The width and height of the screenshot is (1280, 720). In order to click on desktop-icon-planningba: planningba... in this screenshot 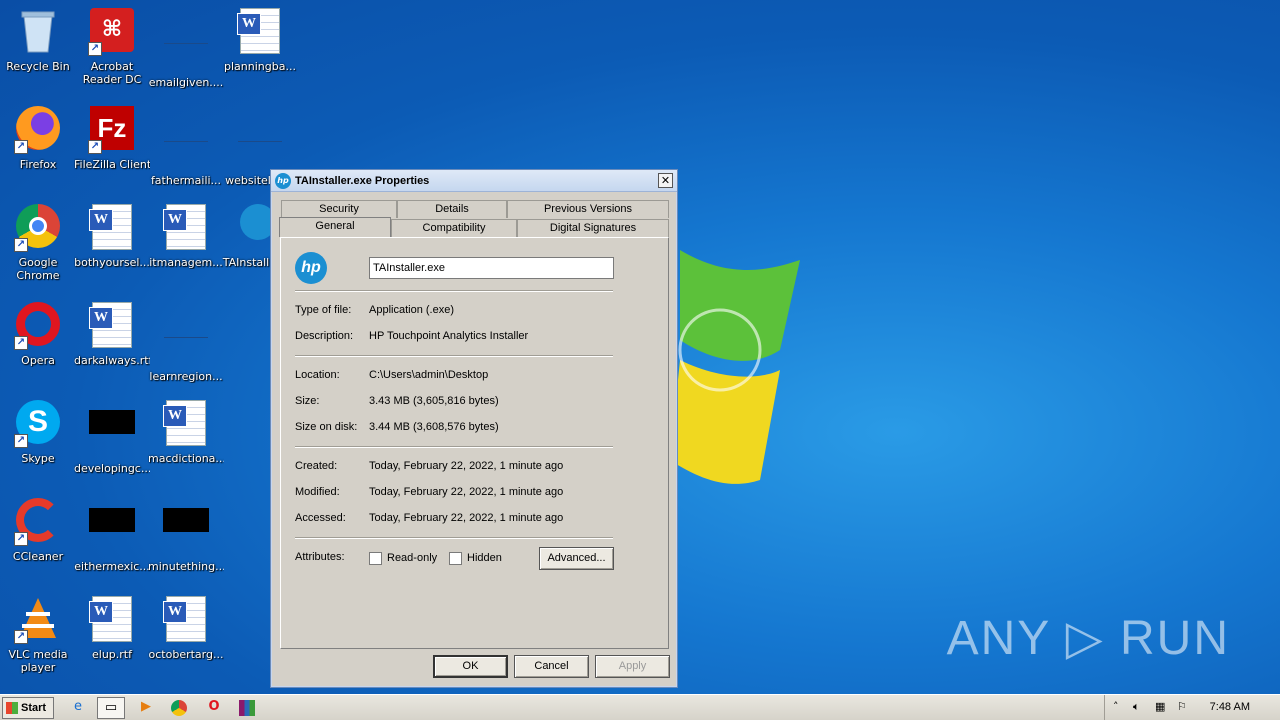, I will do `click(260, 46)`.